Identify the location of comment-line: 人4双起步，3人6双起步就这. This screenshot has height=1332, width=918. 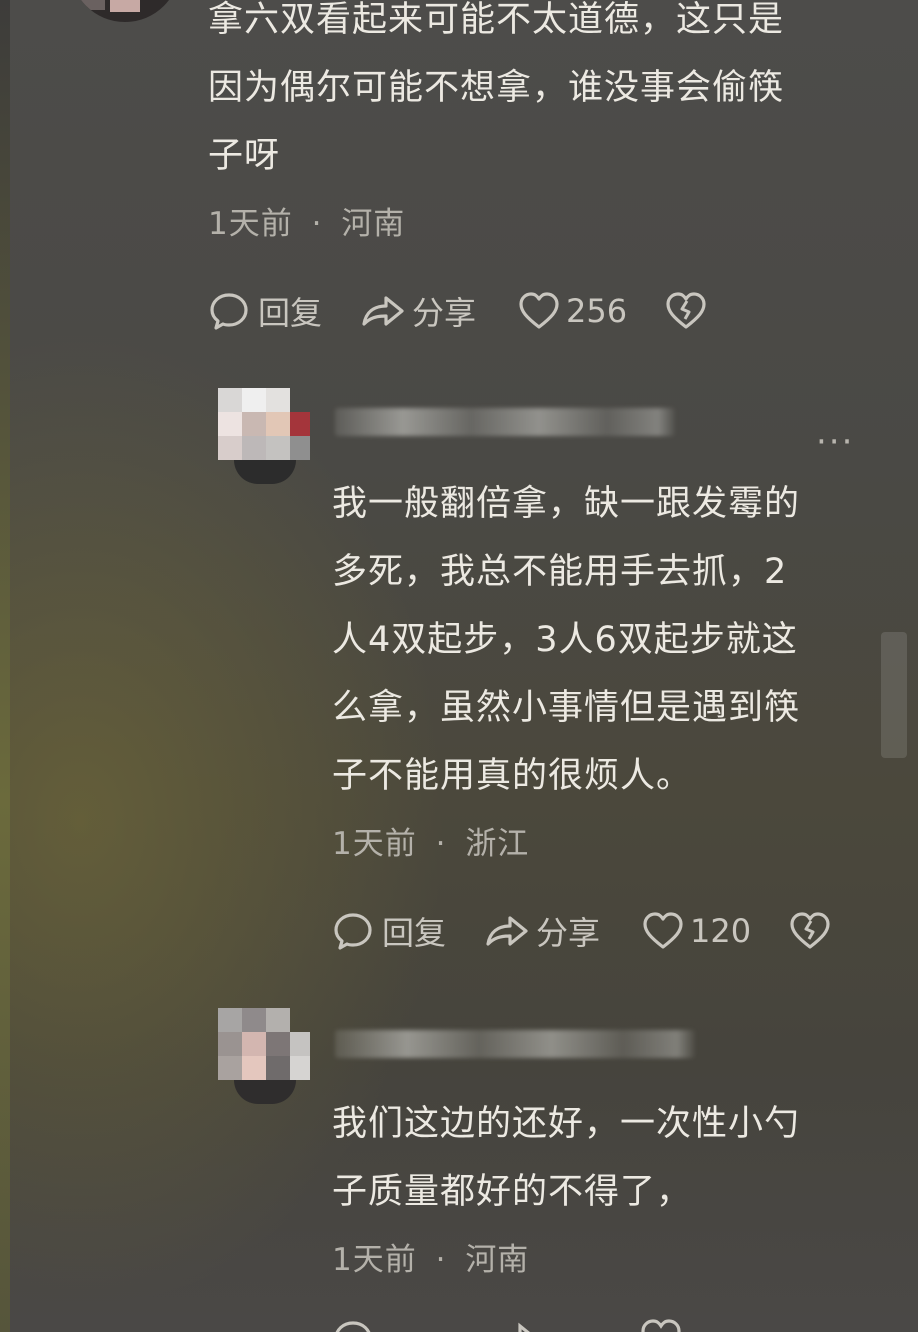
(565, 640).